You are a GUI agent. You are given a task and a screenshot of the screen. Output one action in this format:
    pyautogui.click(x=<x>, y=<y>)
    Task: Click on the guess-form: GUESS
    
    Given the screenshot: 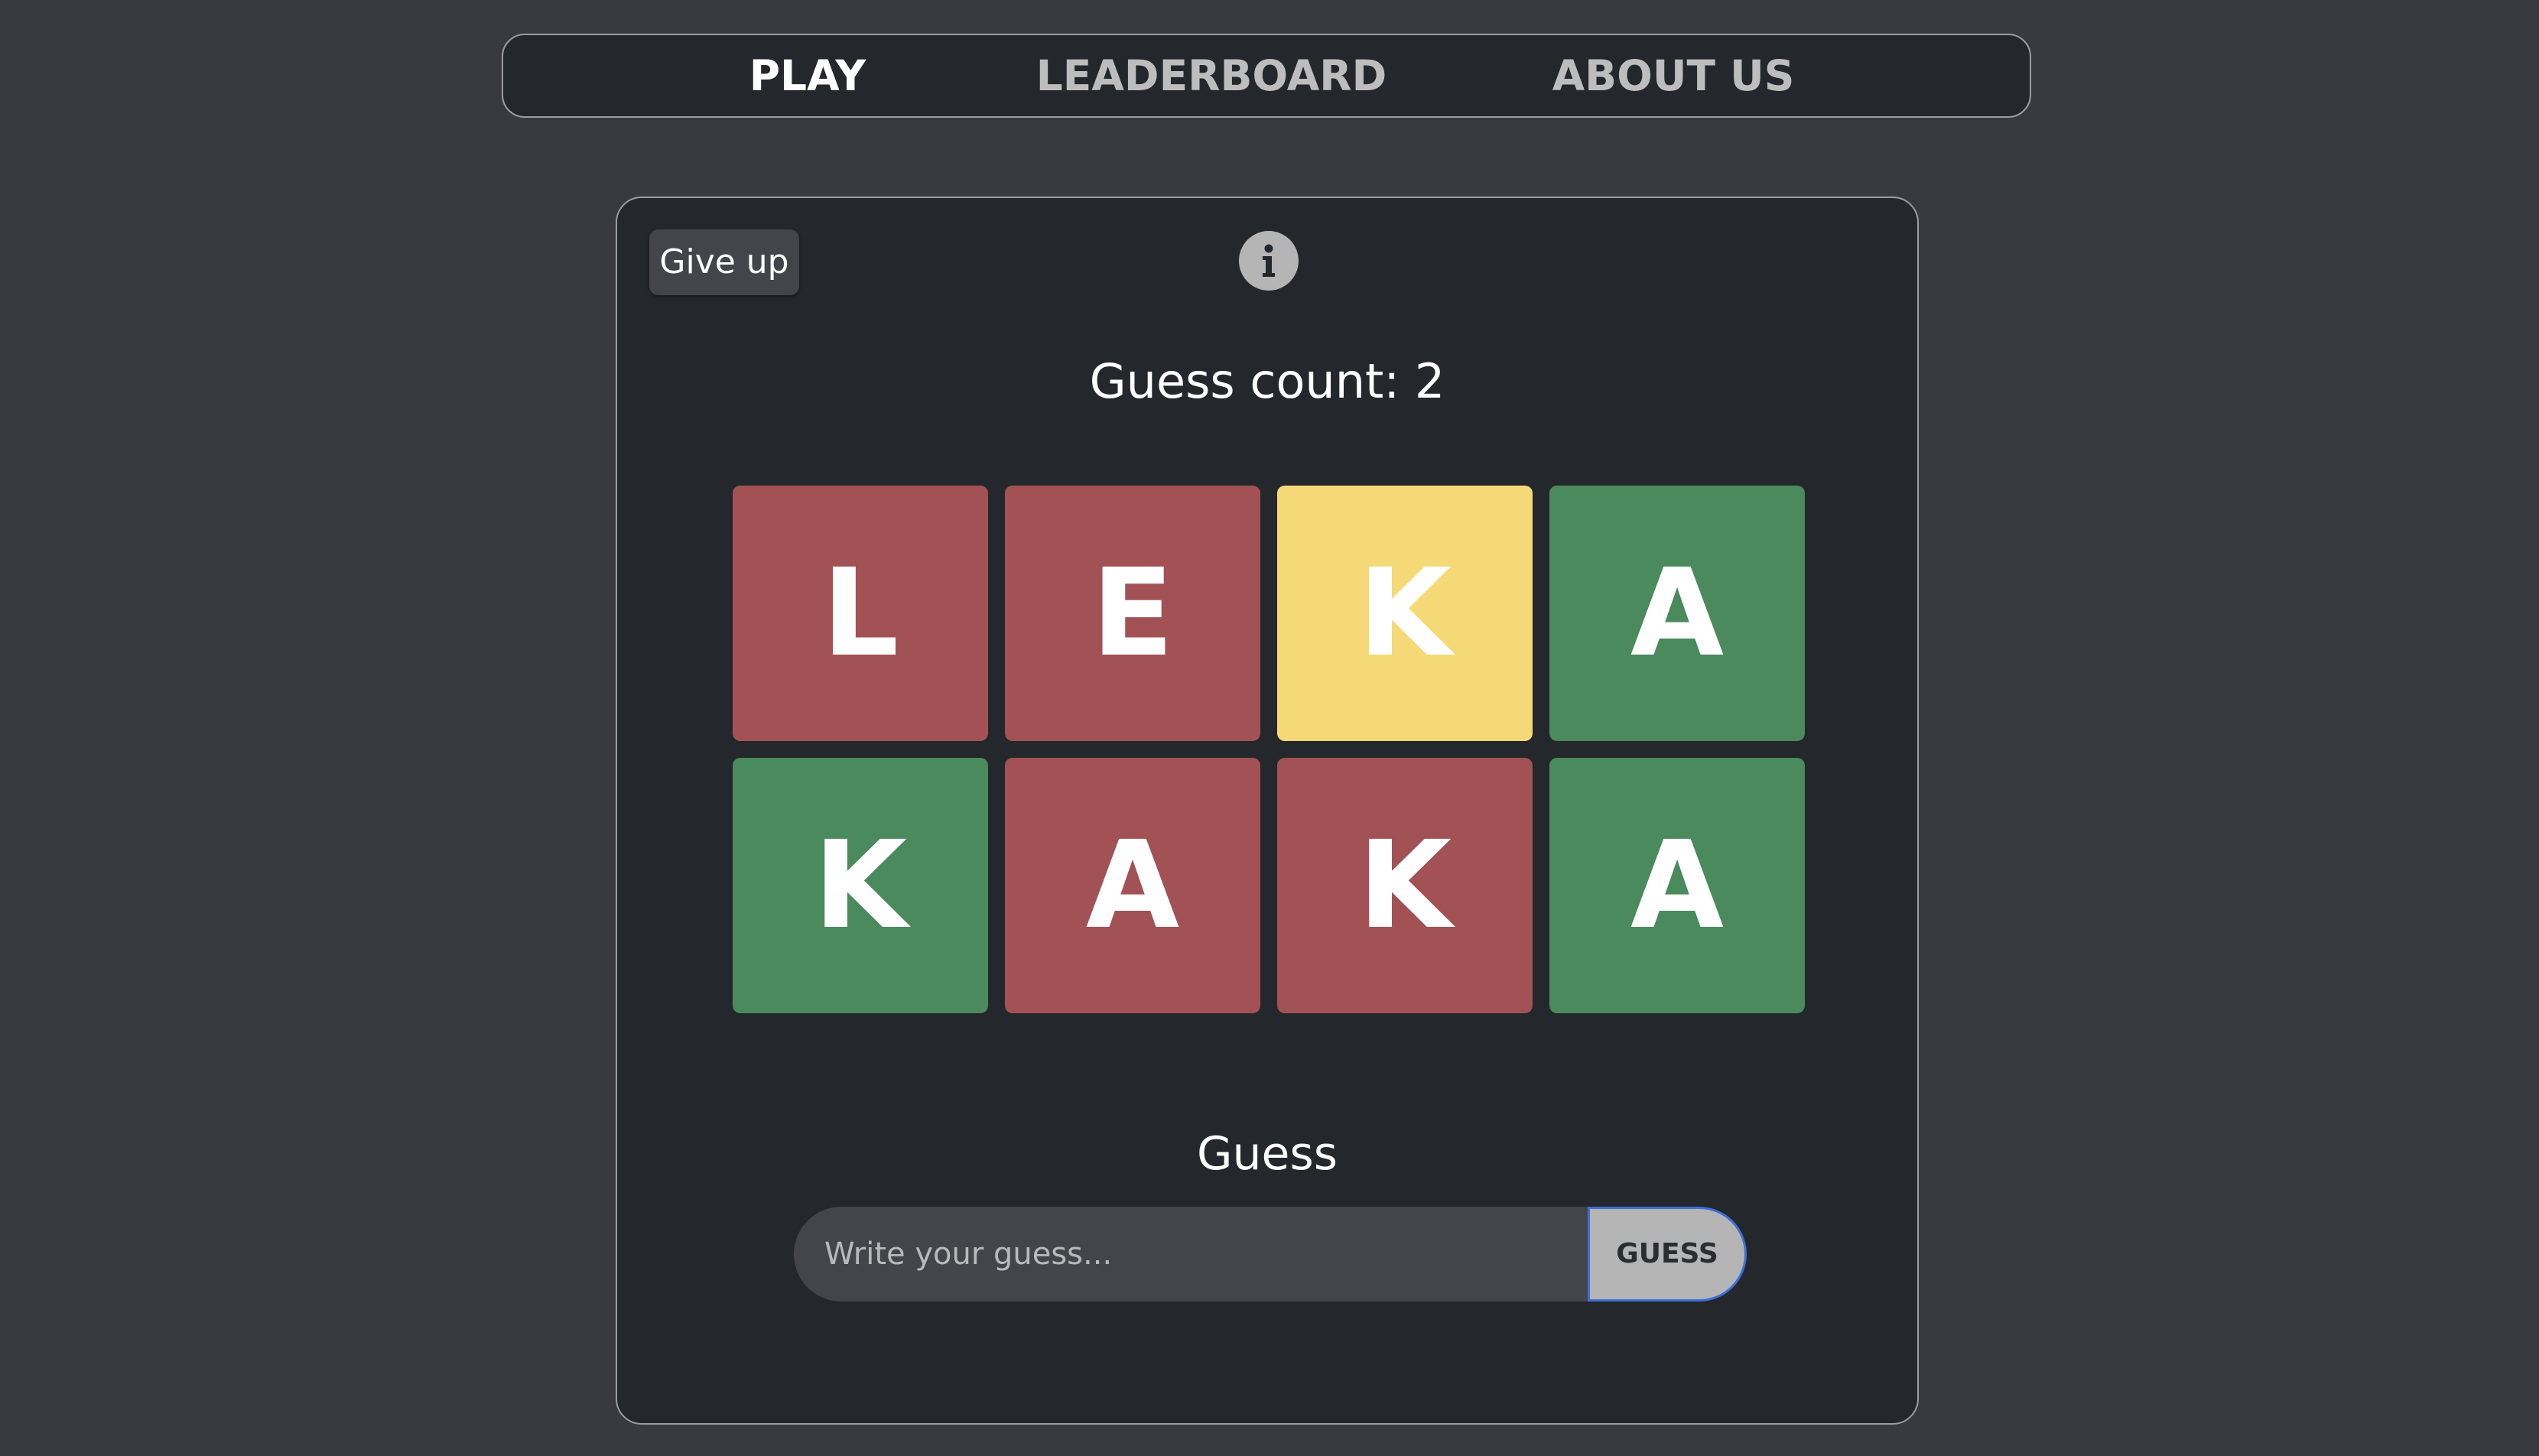 What is the action you would take?
    pyautogui.click(x=1271, y=1254)
    